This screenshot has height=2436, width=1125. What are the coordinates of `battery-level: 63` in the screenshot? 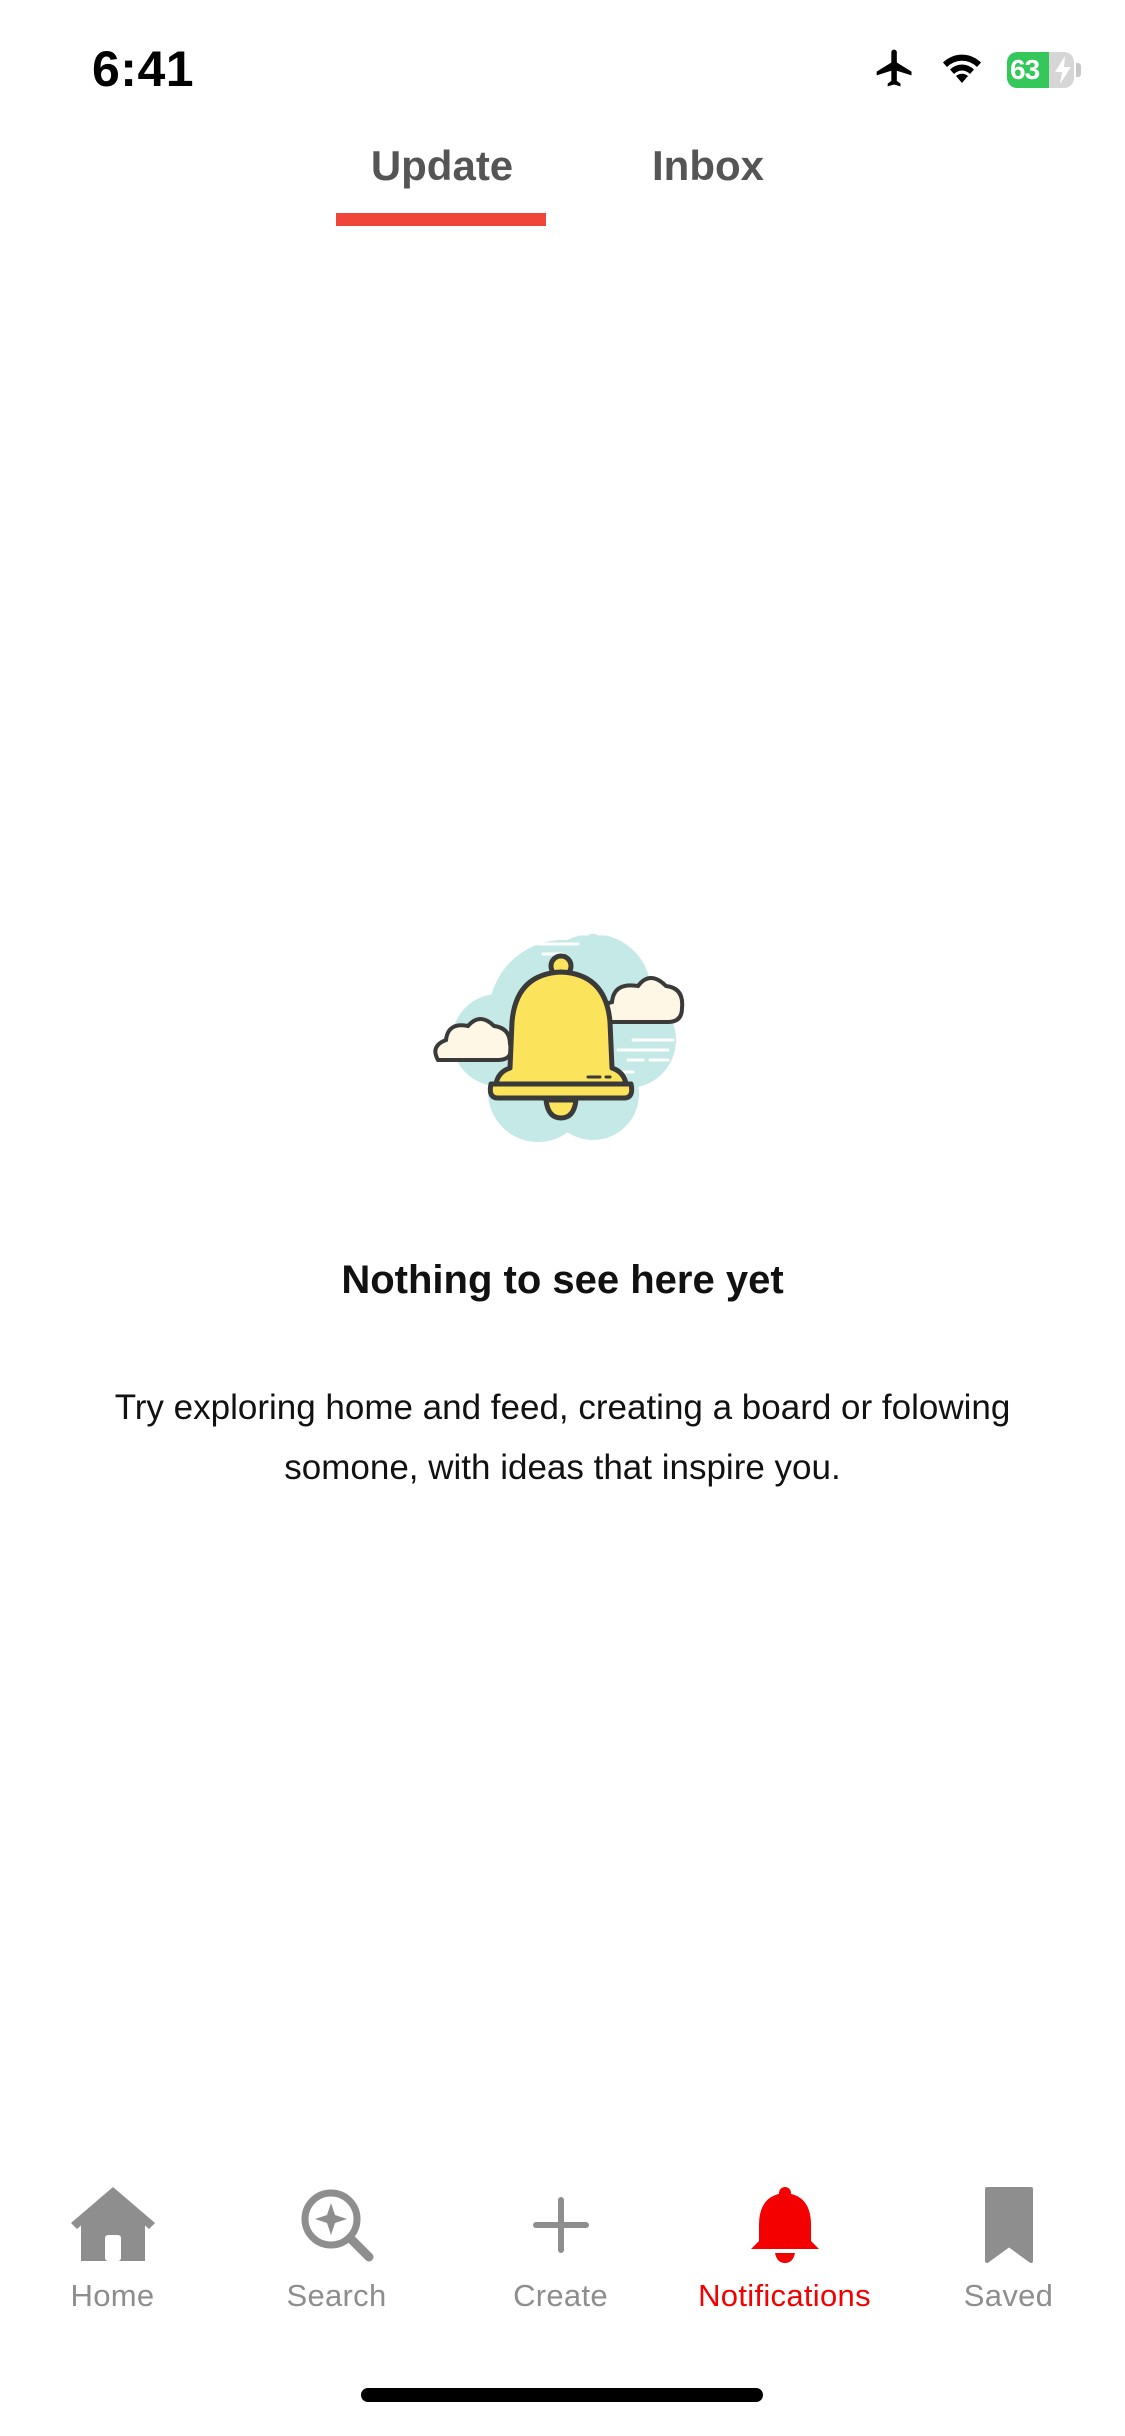 It's located at (1025, 69).